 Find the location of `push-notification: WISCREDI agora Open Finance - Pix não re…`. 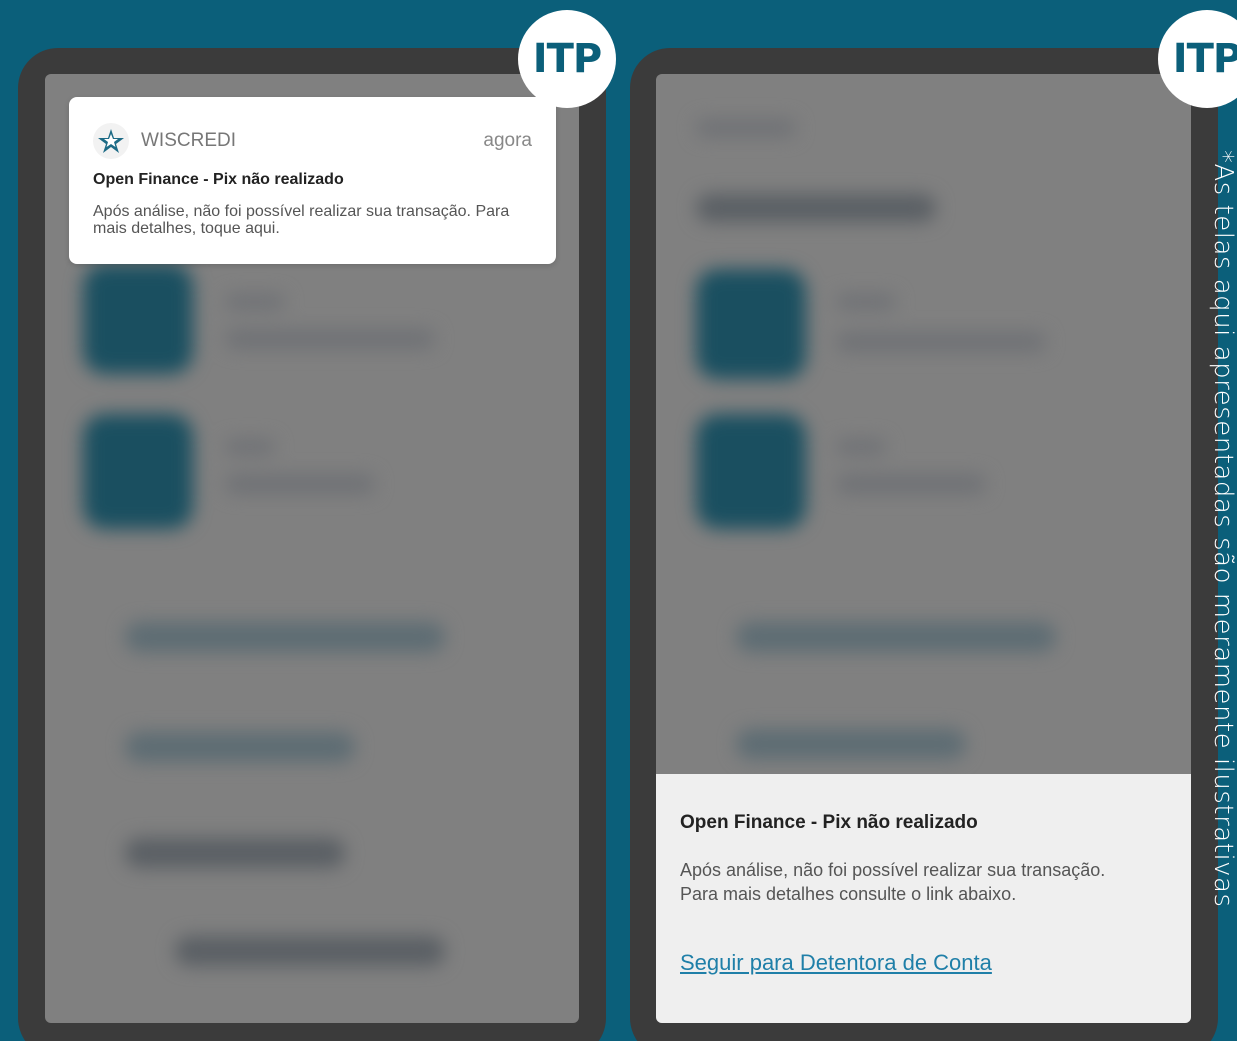

push-notification: WISCREDI agora Open Finance - Pix não re… is located at coordinates (312, 180).